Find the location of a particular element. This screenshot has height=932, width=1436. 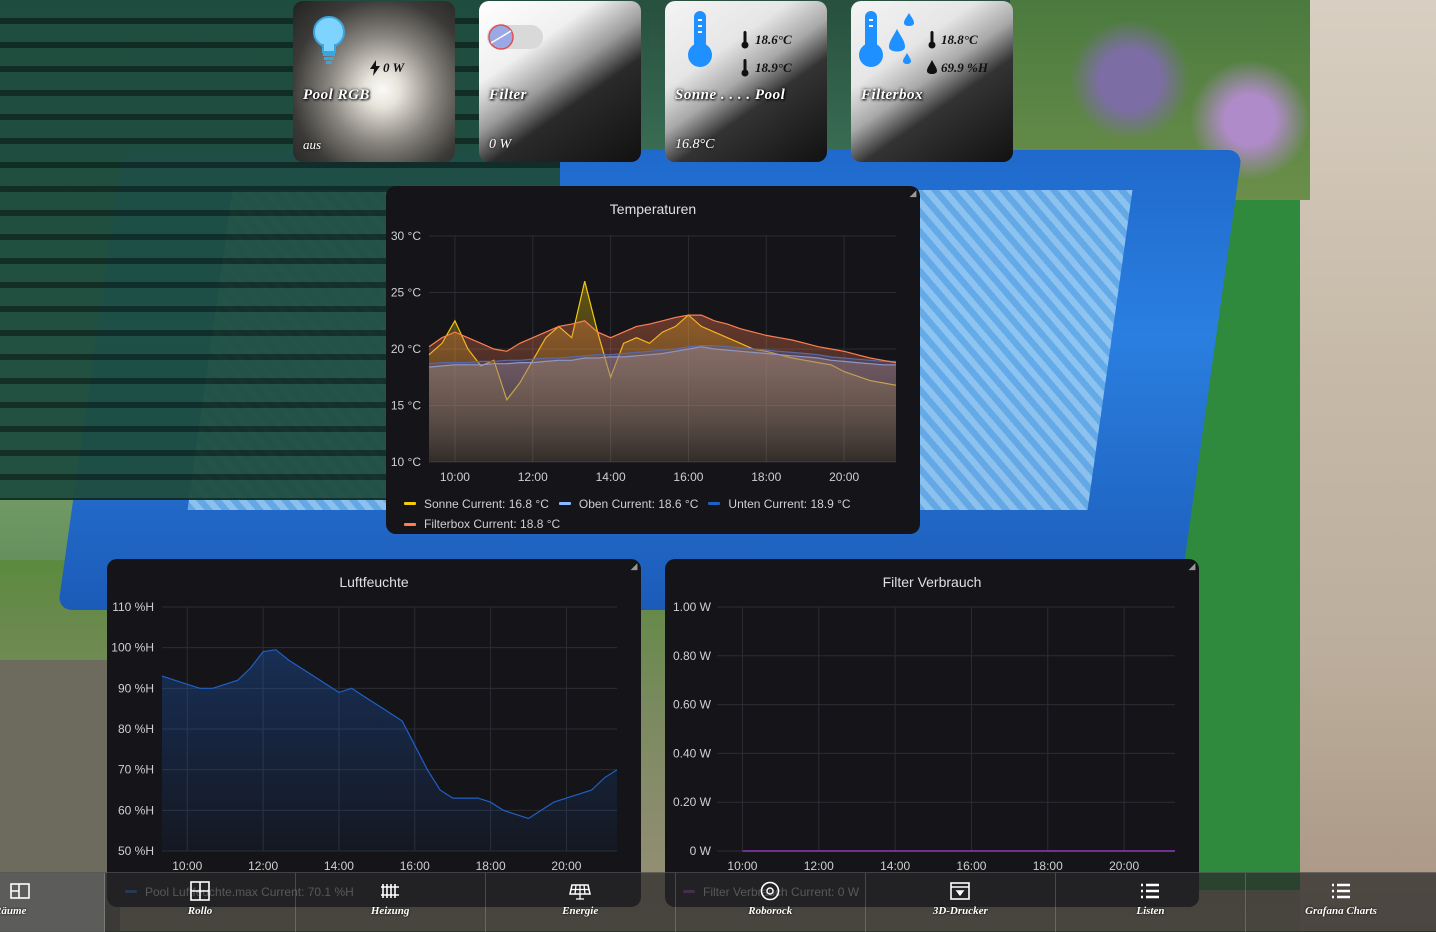

nav-label: Energie is located at coordinates (580, 911).